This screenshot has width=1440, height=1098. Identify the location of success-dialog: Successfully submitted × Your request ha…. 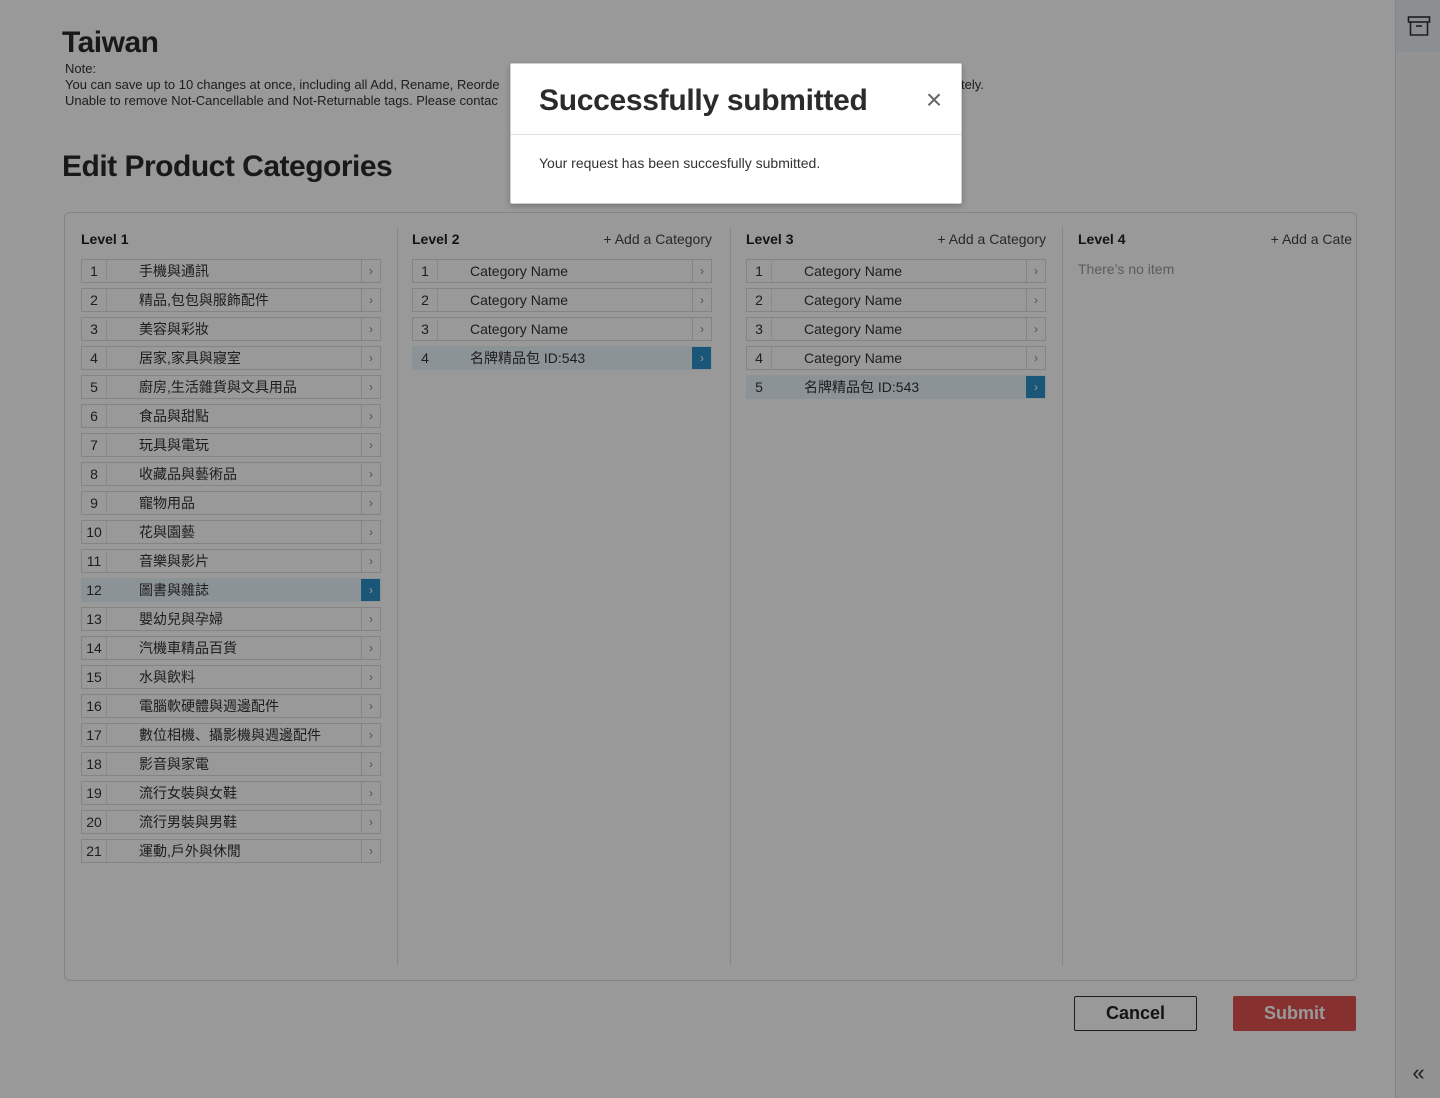
(736, 133).